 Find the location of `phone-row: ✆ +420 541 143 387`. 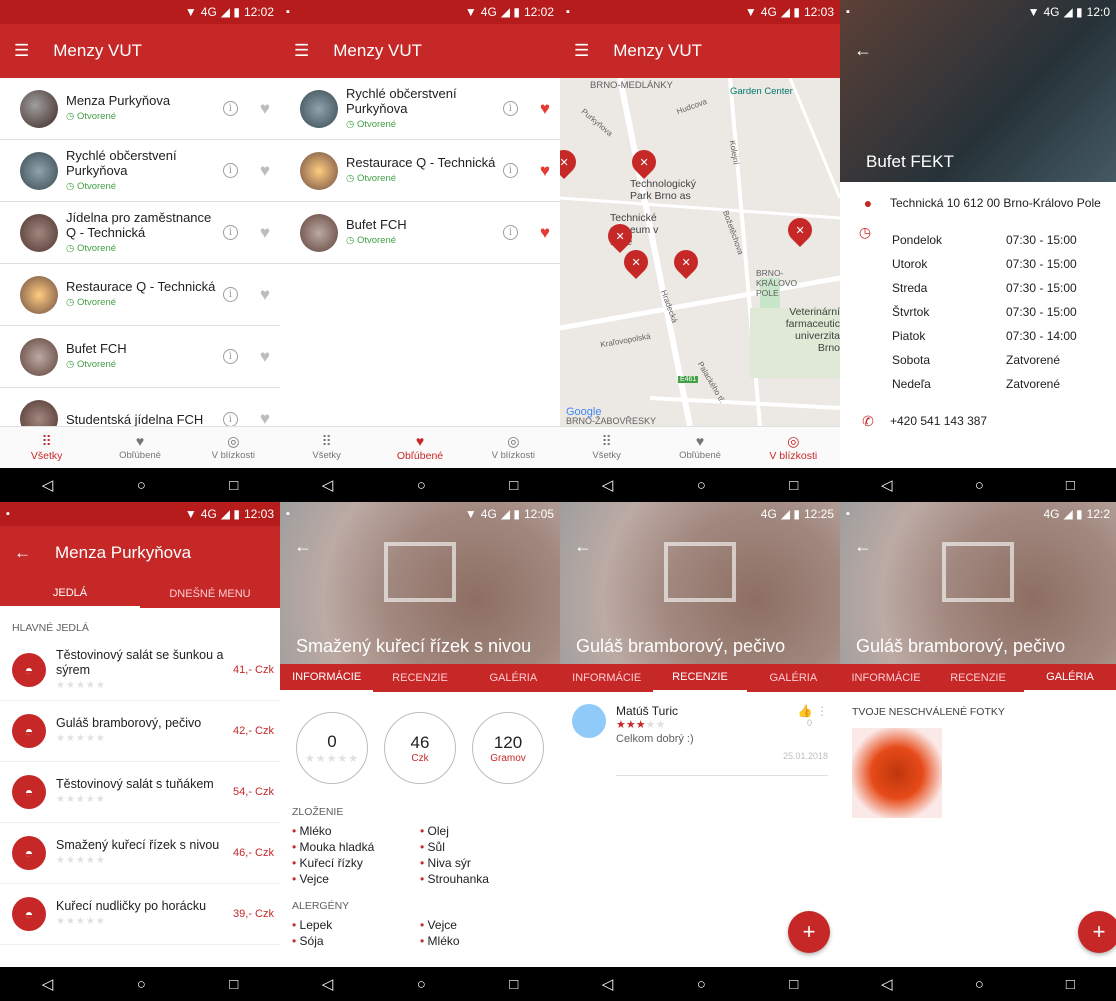

phone-row: ✆ +420 541 143 387 is located at coordinates (978, 421).